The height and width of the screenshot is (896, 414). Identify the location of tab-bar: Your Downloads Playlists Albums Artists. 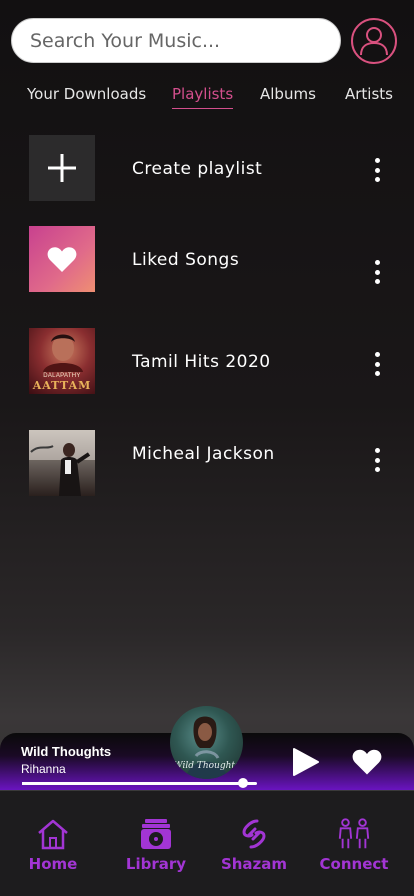
(207, 97).